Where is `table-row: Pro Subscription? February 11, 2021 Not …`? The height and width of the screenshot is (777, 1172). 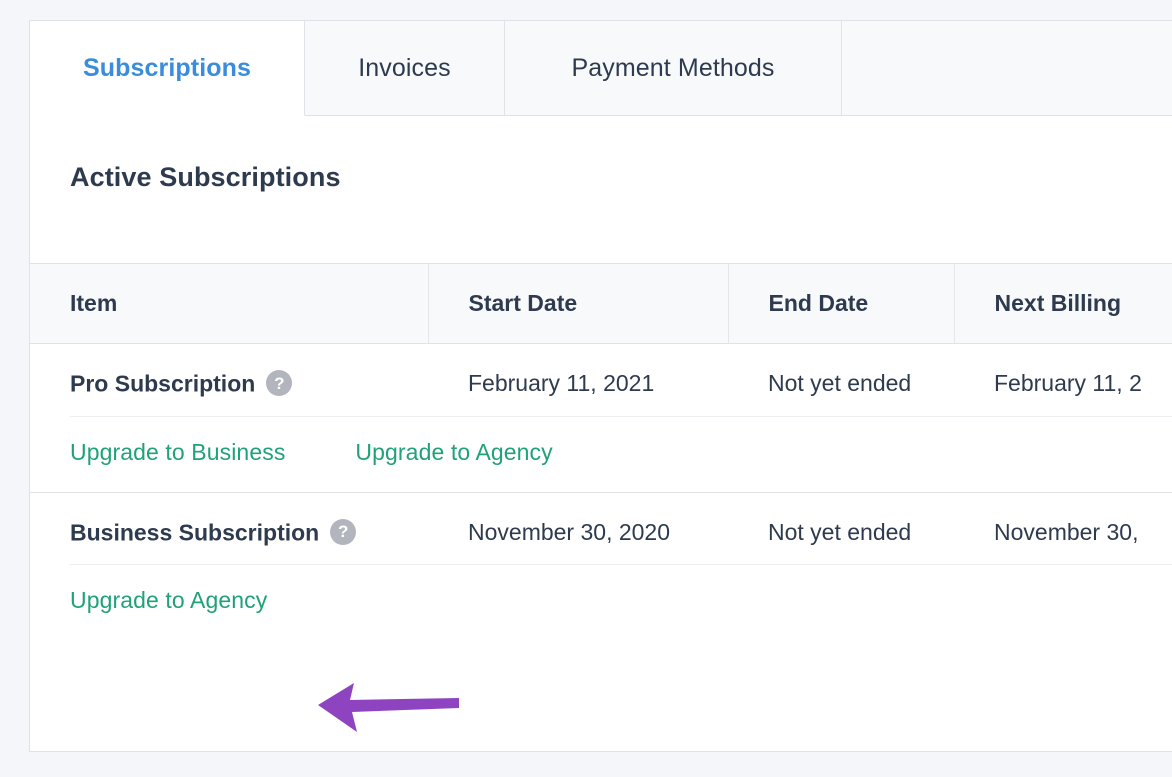 table-row: Pro Subscription? February 11, 2021 Not … is located at coordinates (601, 380).